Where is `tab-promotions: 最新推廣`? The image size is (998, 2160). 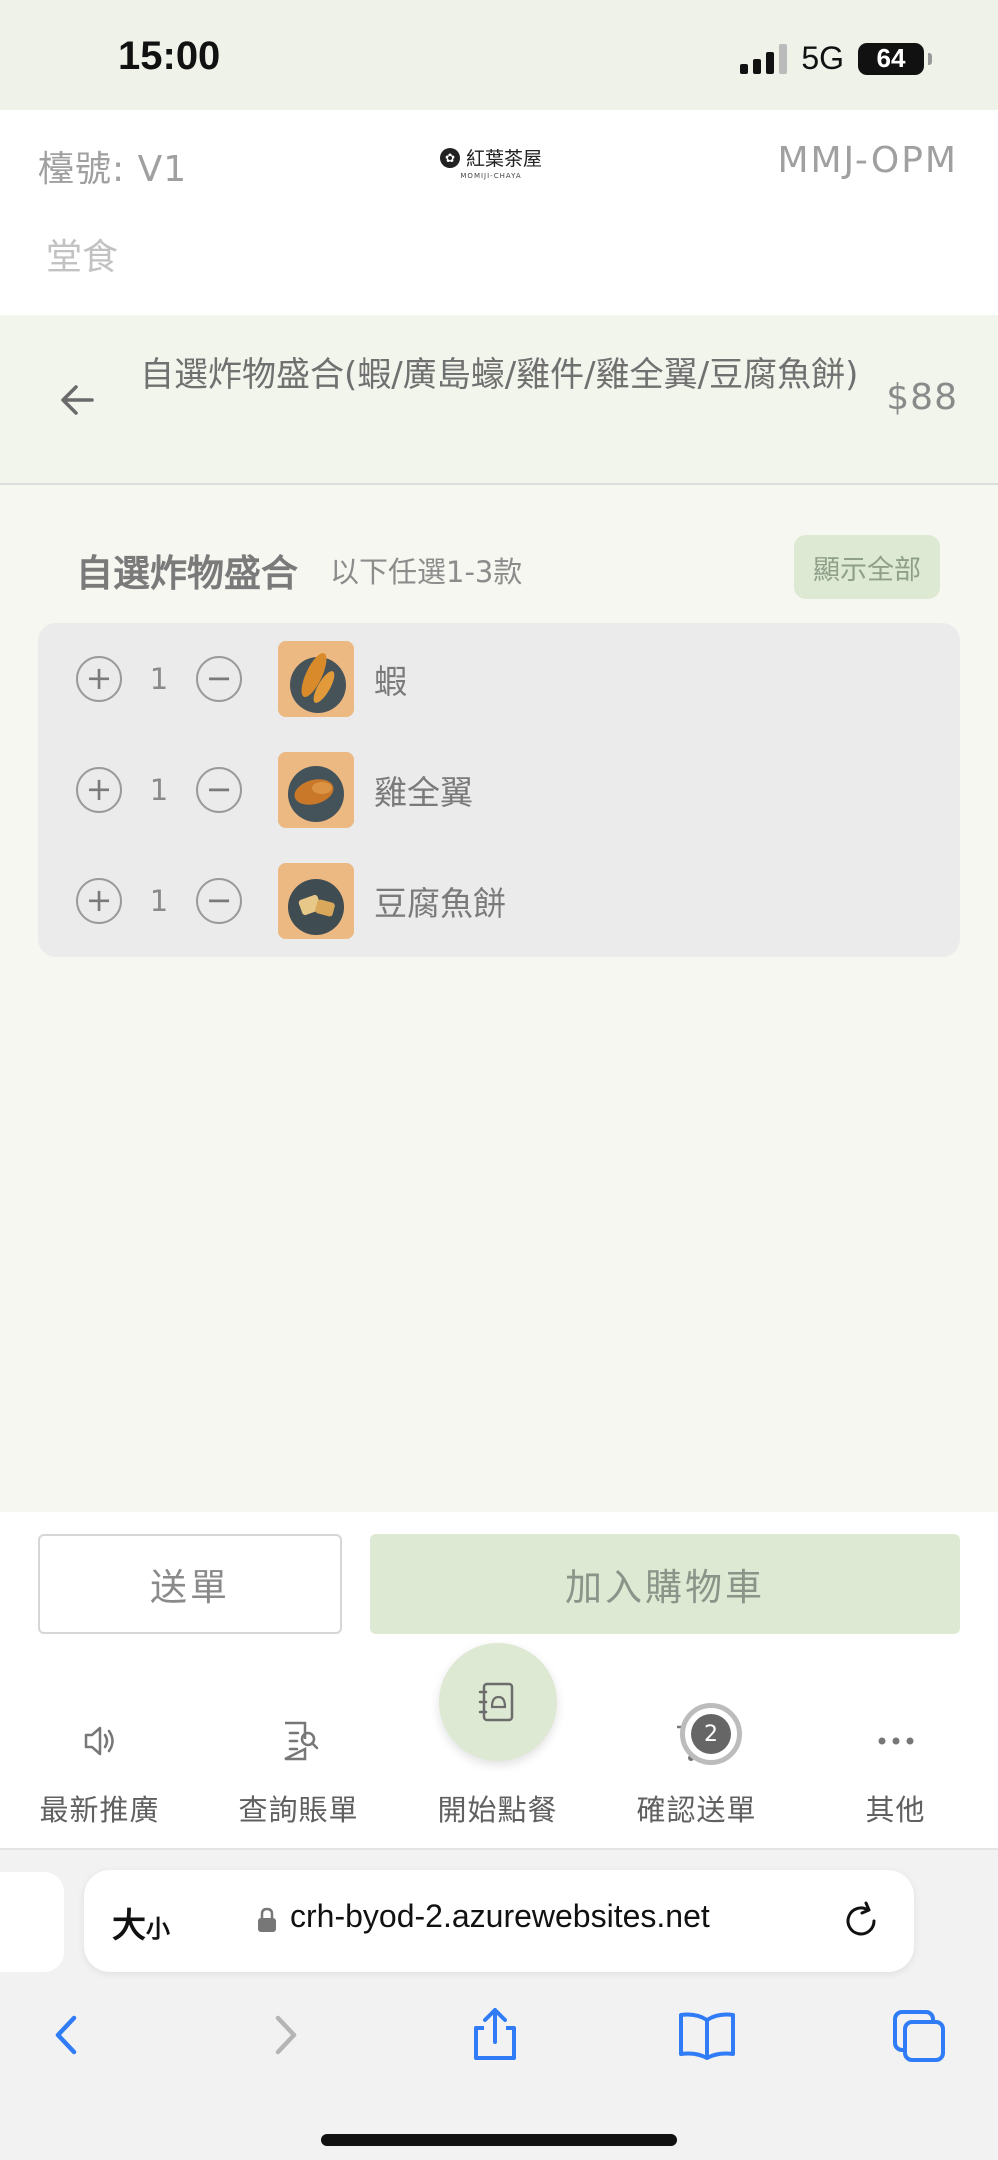
tab-promotions: 最新推廣 is located at coordinates (99, 1748).